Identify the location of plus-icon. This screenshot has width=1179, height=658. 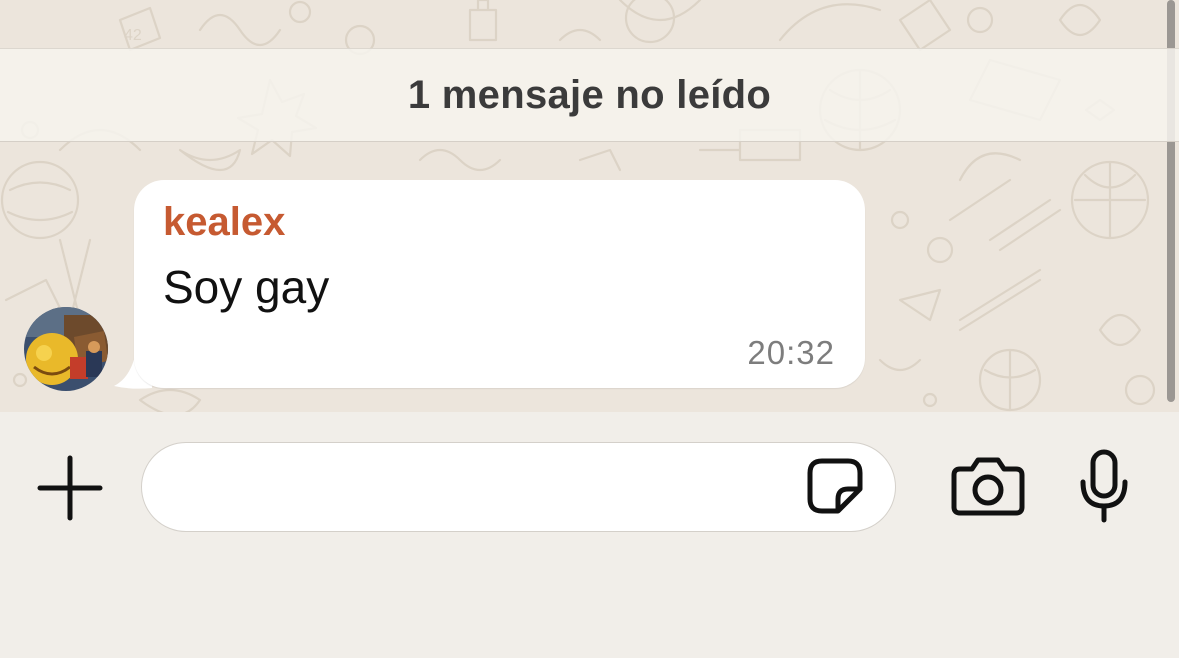
(70, 488).